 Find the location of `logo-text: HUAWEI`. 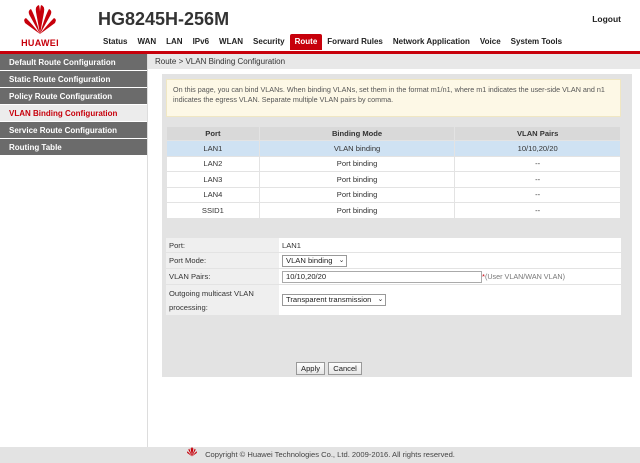

logo-text: HUAWEI is located at coordinates (40, 43).